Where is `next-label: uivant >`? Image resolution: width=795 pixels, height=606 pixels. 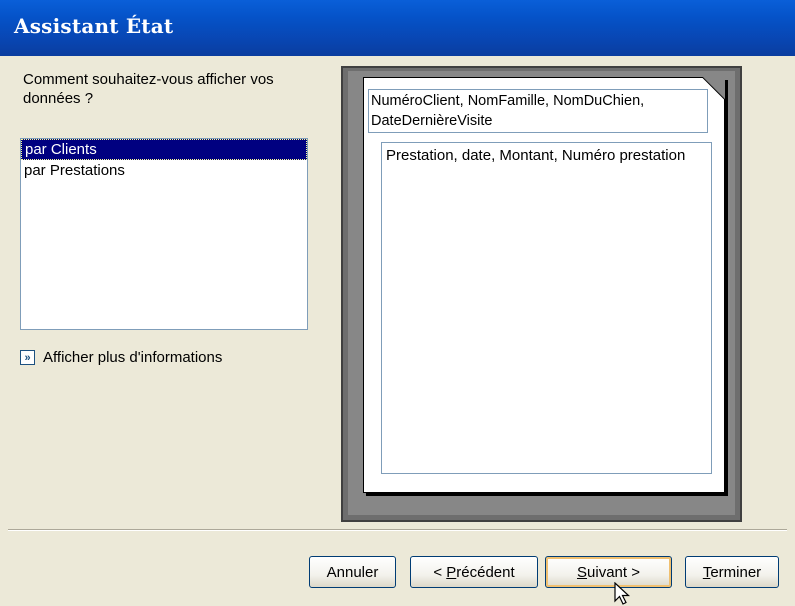 next-label: uivant > is located at coordinates (613, 572).